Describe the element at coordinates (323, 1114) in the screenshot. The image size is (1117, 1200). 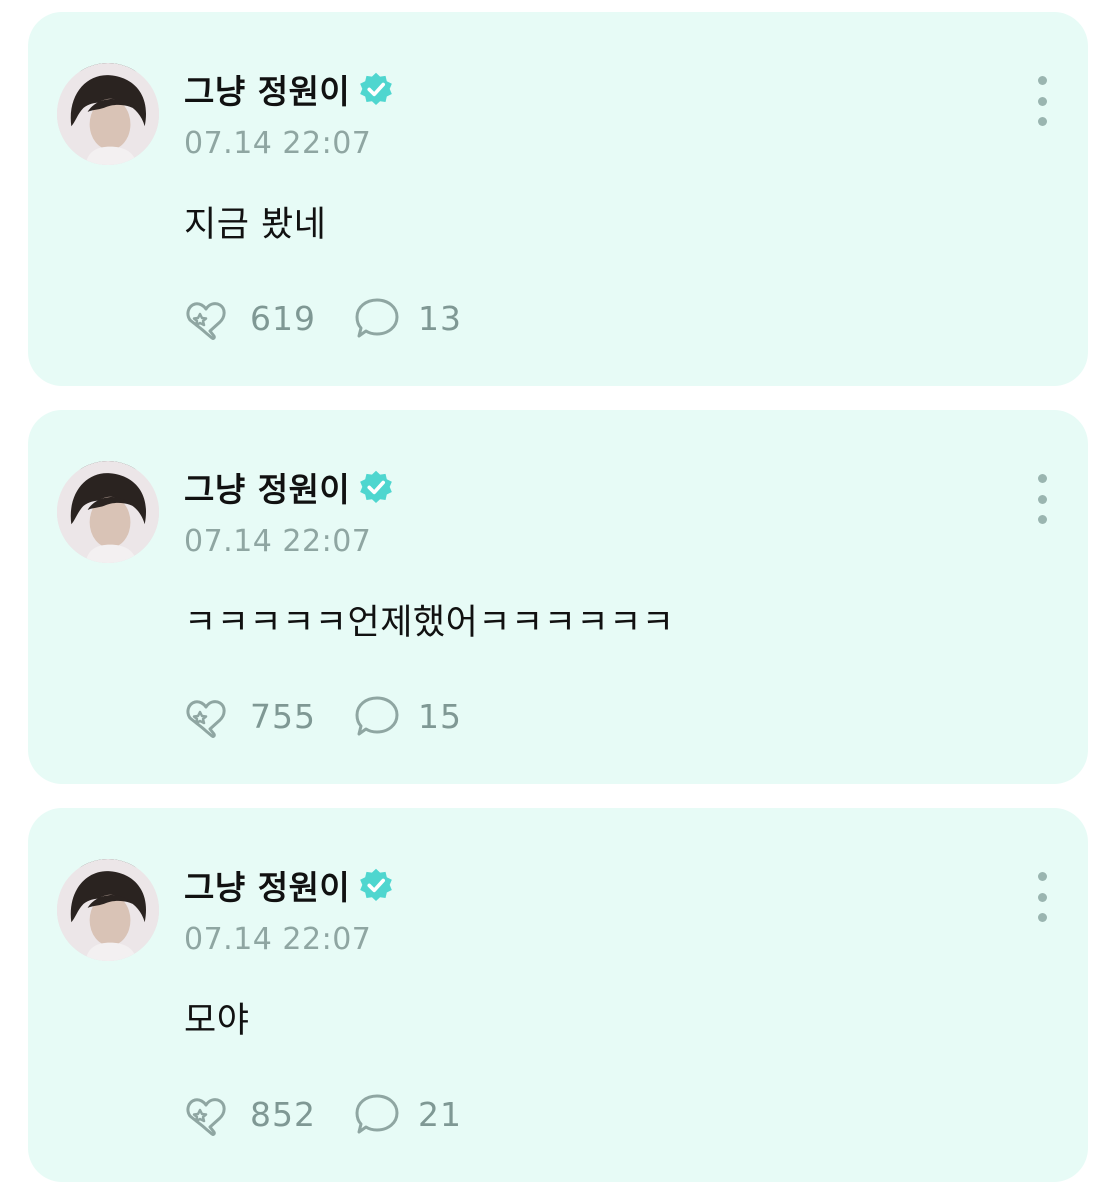
I see `post-actions: 852 21` at that location.